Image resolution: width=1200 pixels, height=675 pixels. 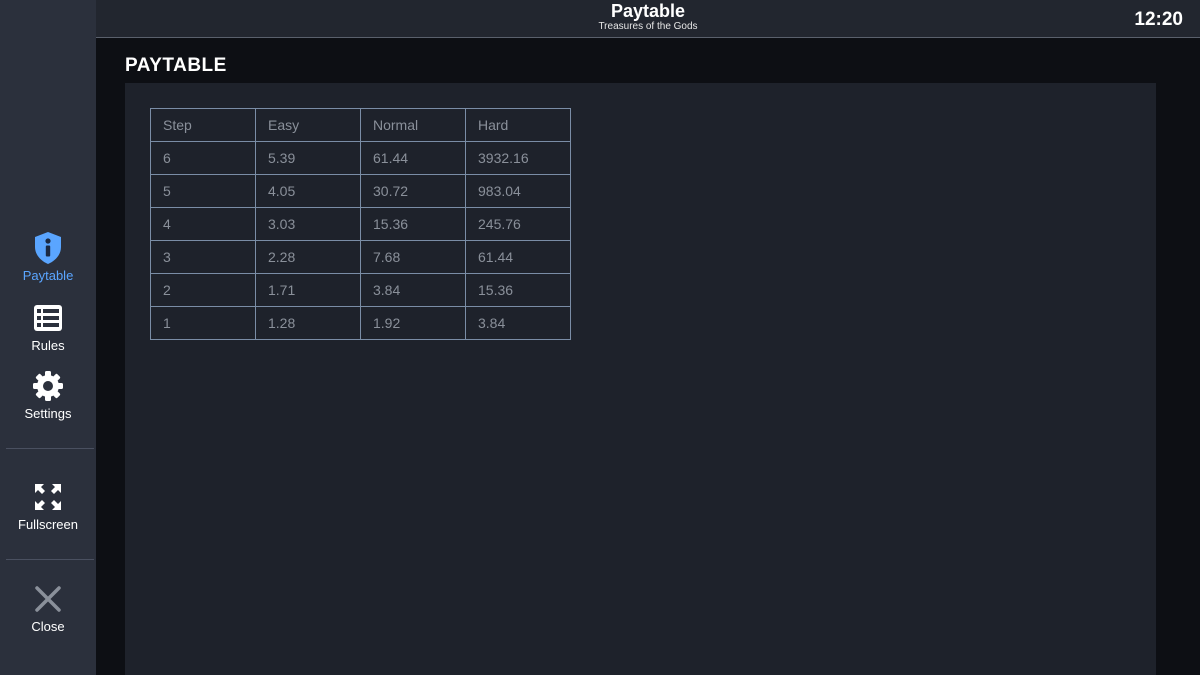 I want to click on header-bar: Paytable Treasures of the Gods 12:20, so click(x=648, y=19).